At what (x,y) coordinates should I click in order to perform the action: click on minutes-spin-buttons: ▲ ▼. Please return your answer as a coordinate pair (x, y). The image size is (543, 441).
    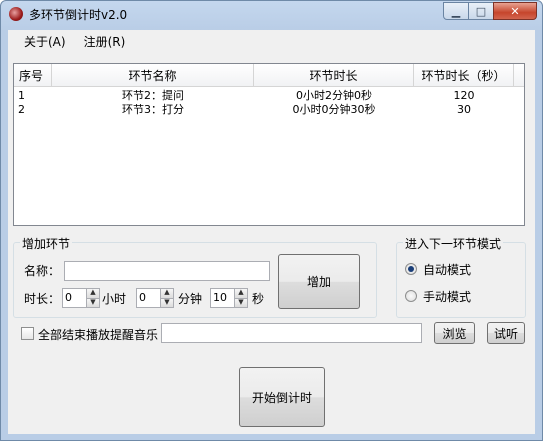
    Looking at the image, I should click on (167, 298).